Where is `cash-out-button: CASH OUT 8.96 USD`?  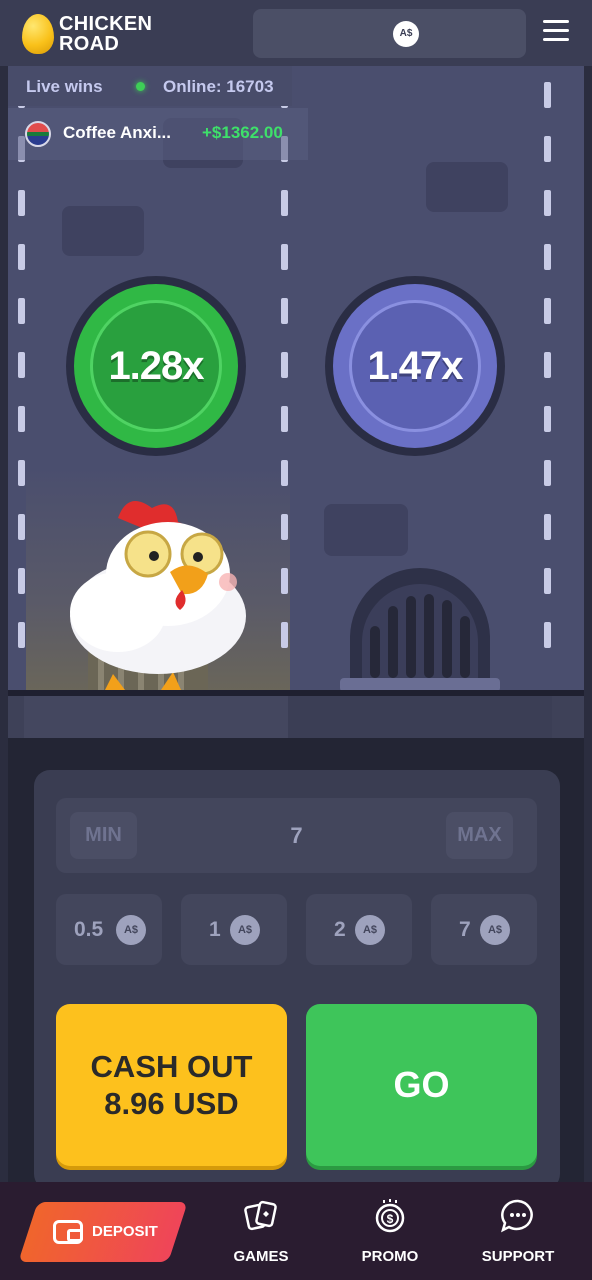
cash-out-button: CASH OUT 8.96 USD is located at coordinates (171, 1085).